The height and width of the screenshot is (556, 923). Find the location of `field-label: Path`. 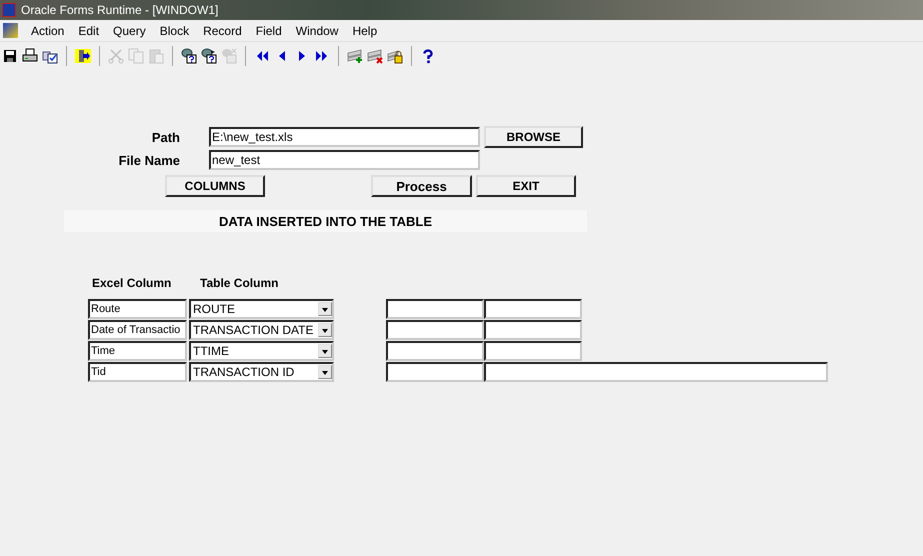

field-label: Path is located at coordinates (165, 137).